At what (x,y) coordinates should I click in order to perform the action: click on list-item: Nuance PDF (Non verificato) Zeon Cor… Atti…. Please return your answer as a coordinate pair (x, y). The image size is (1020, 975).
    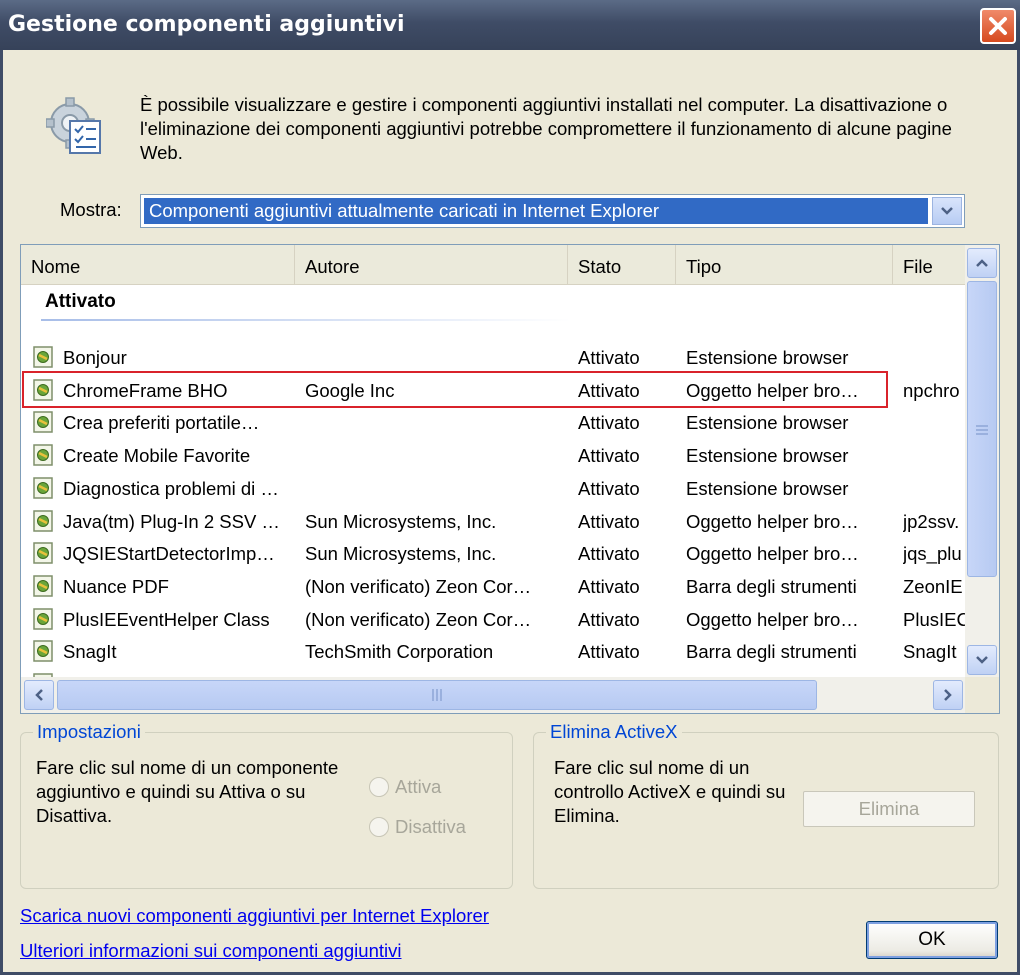
    Looking at the image, I should click on (493, 586).